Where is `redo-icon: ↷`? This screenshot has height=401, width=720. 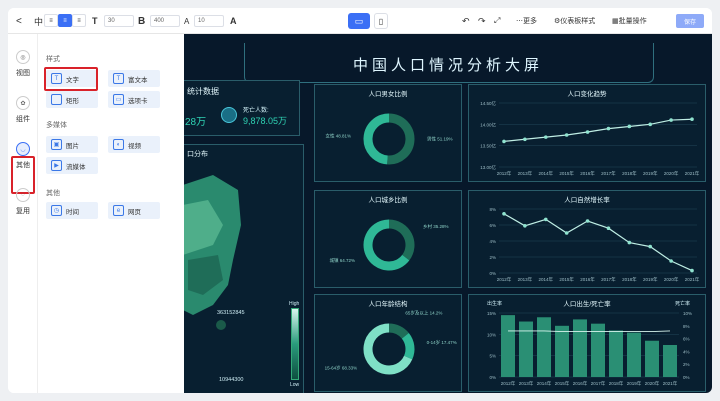
redo-icon: ↷ is located at coordinates (482, 21).